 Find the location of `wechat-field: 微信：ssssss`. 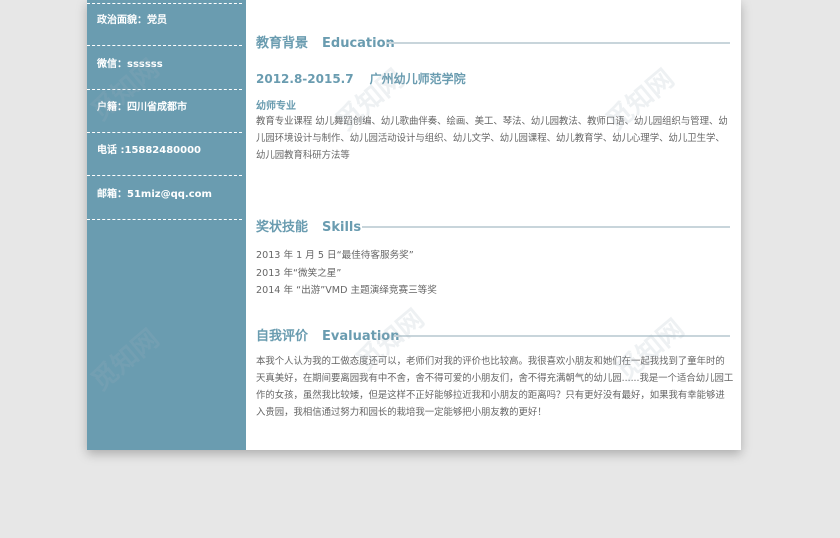

wechat-field: 微信：ssssss is located at coordinates (130, 64).